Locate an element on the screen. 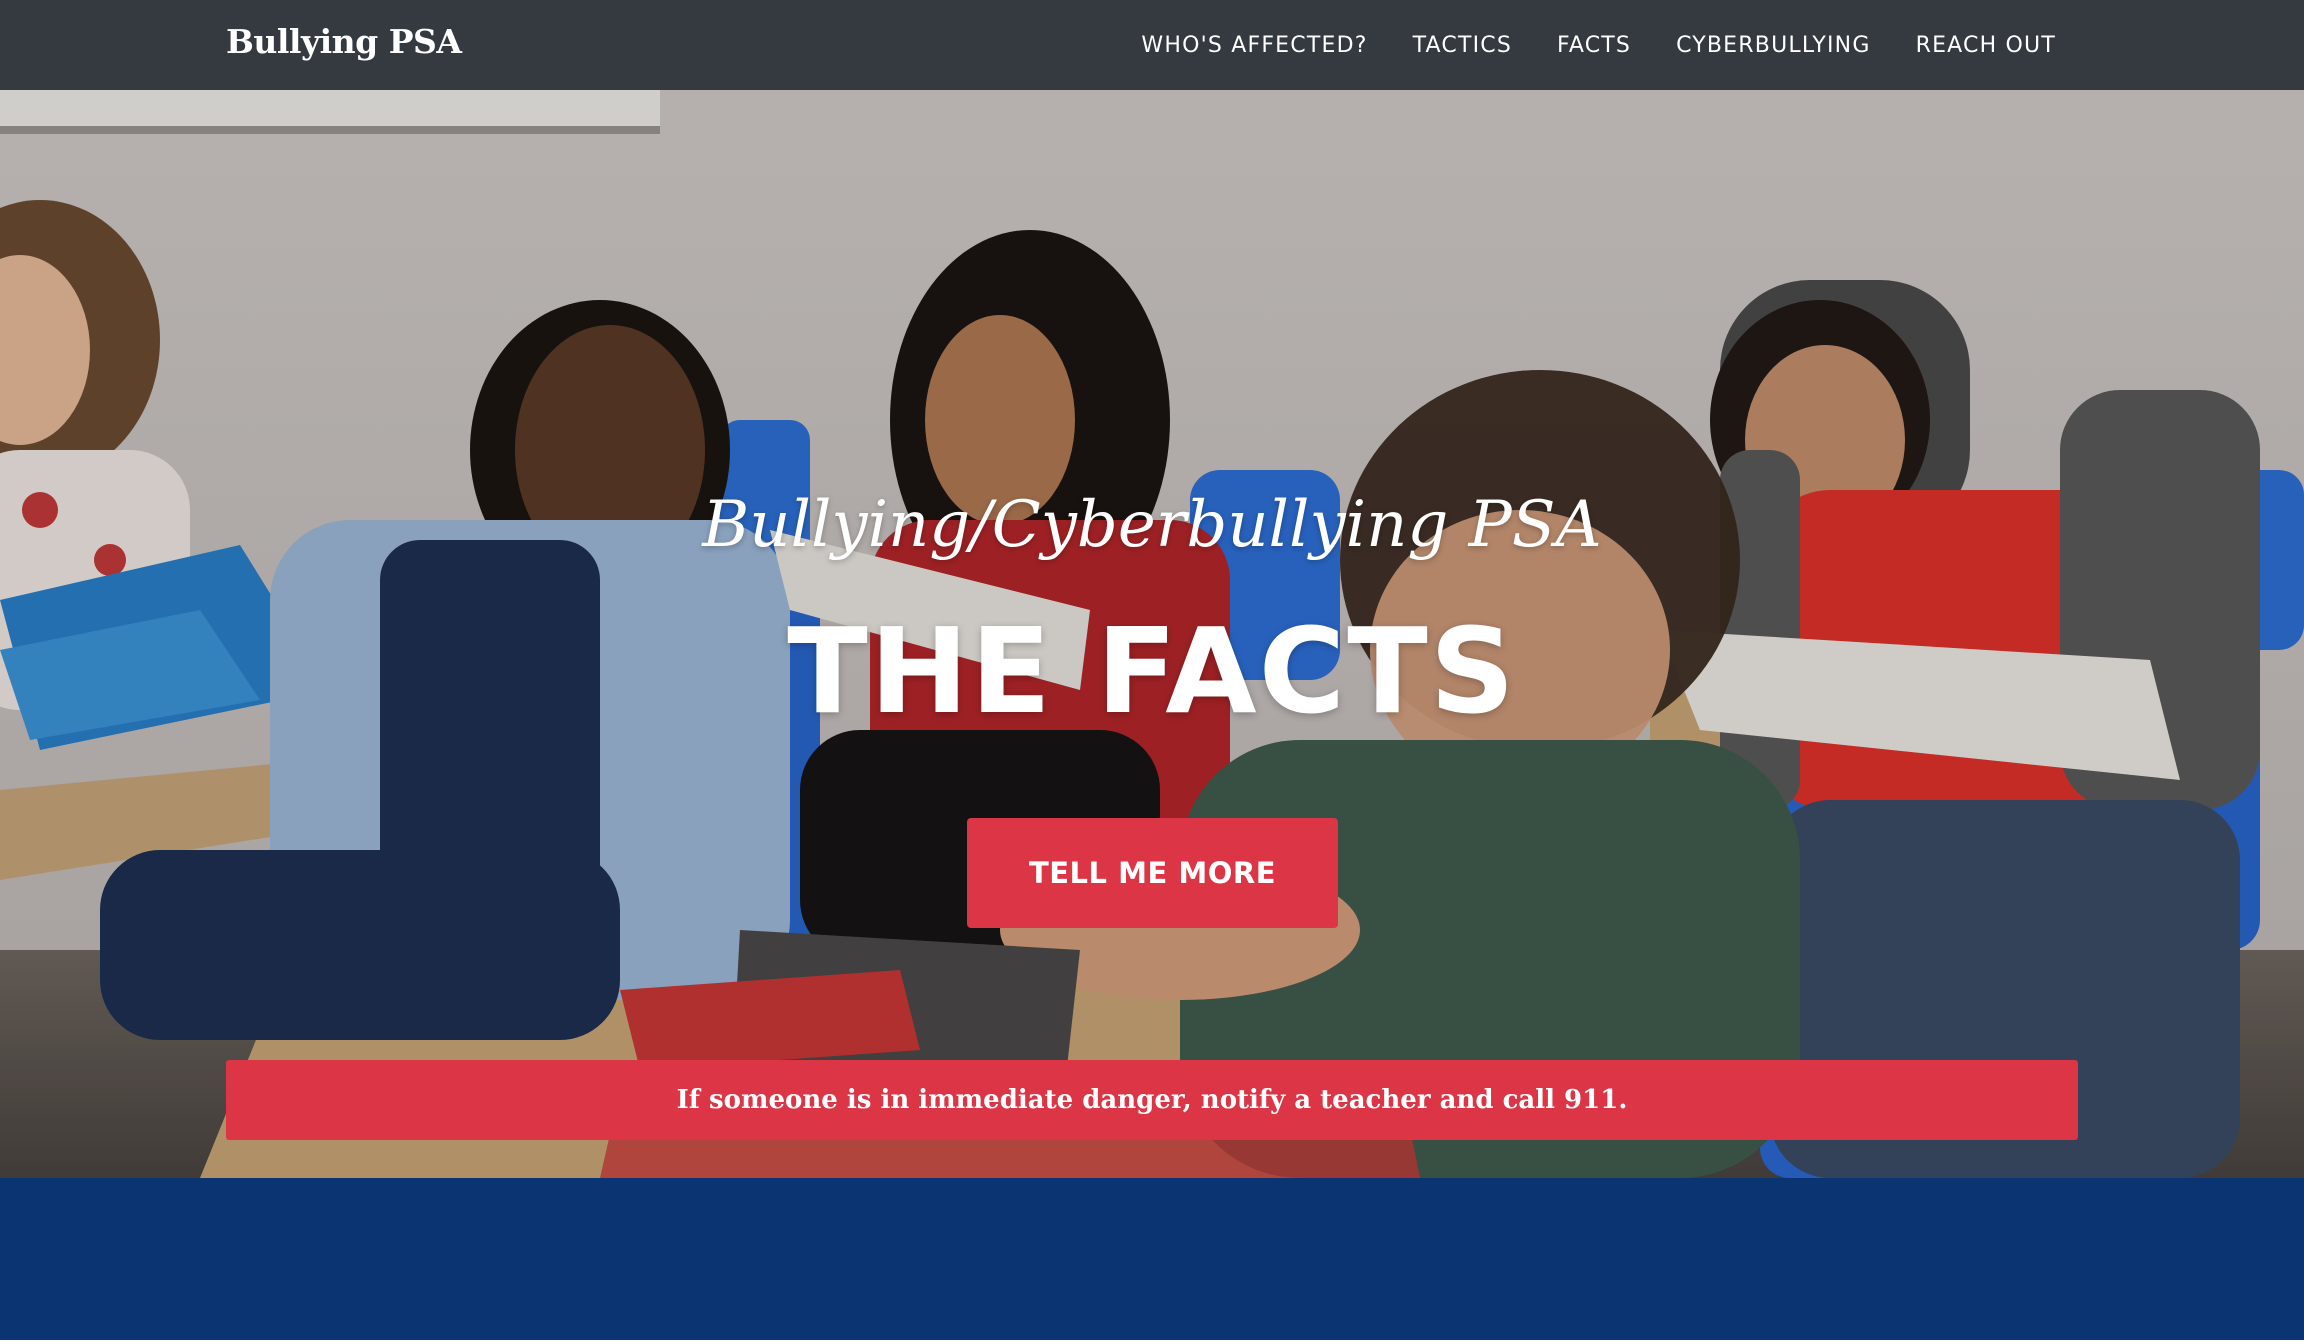 The width and height of the screenshot is (2304, 1344). nav-link-reach-out: REACH OUT is located at coordinates (1986, 45).